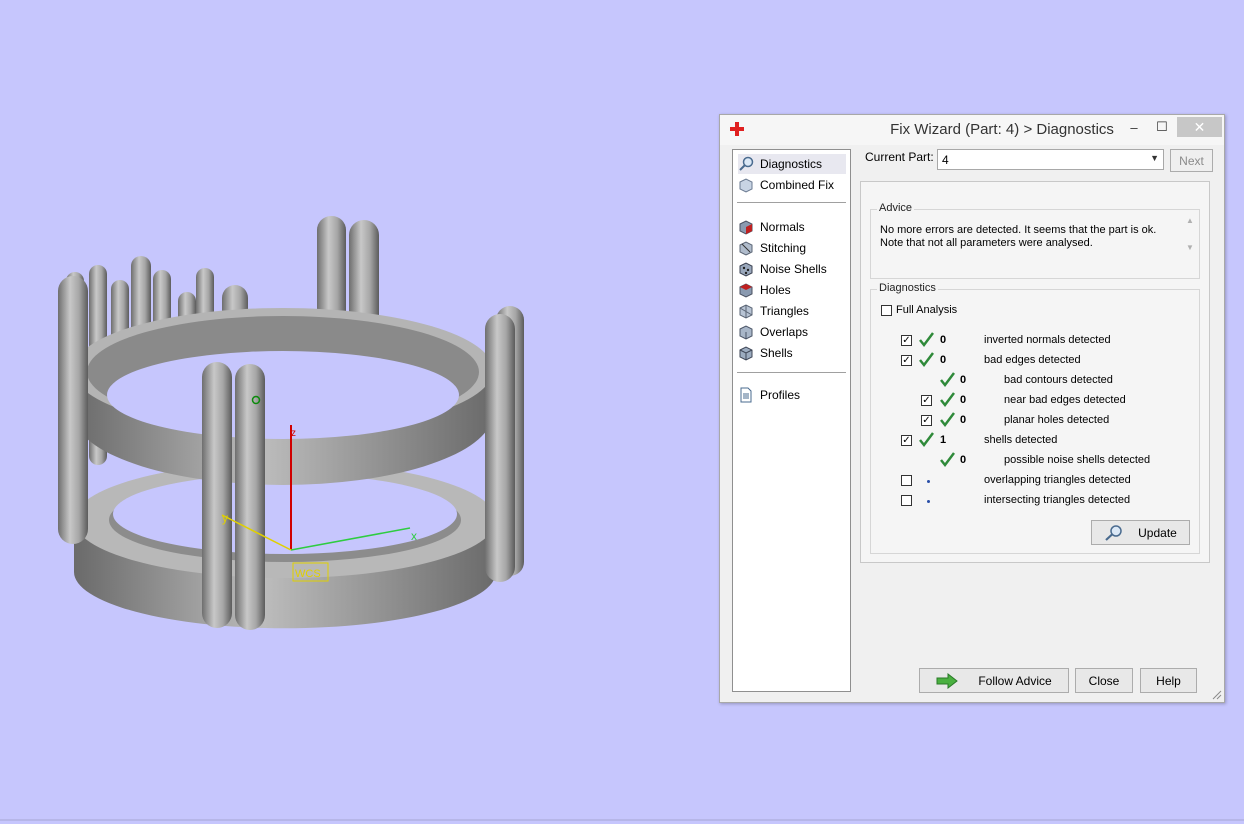 This screenshot has width=1244, height=824. I want to click on wcs-label: WCS, so click(308, 574).